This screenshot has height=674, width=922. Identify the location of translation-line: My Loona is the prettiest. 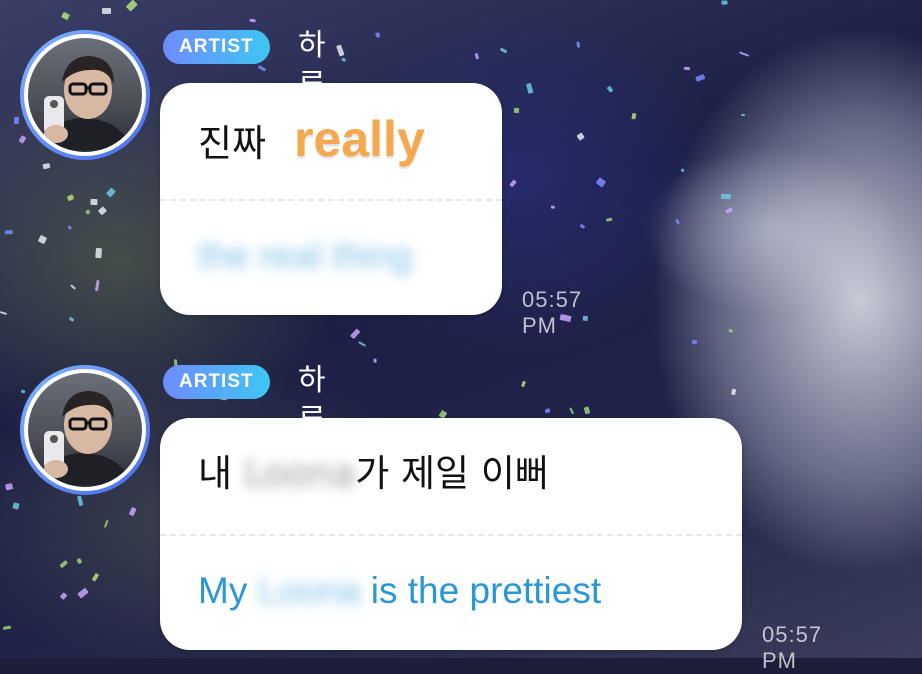
(399, 591).